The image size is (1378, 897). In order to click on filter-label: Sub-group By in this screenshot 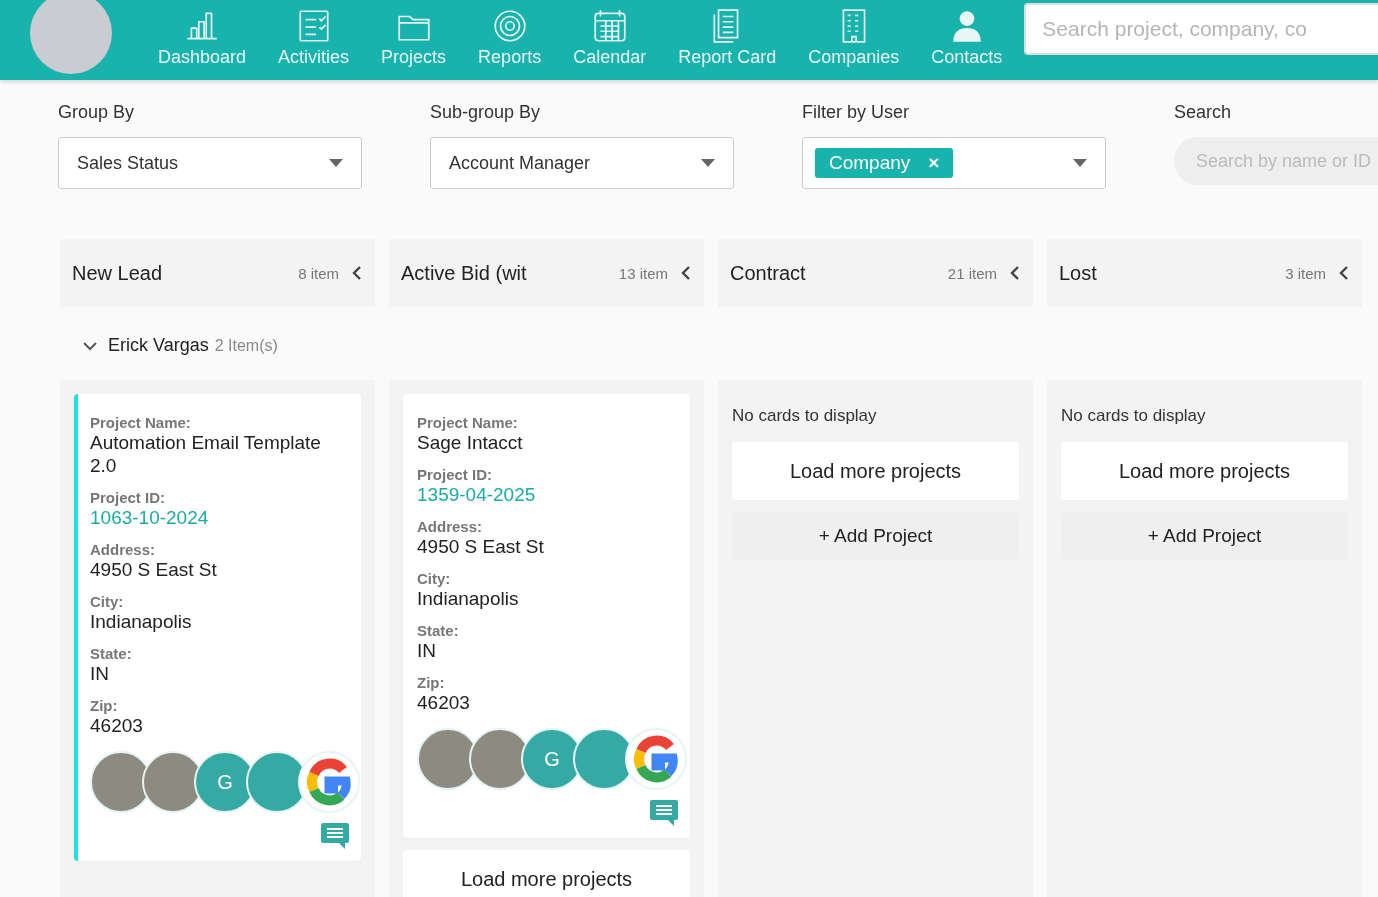, I will do `click(486, 112)`.